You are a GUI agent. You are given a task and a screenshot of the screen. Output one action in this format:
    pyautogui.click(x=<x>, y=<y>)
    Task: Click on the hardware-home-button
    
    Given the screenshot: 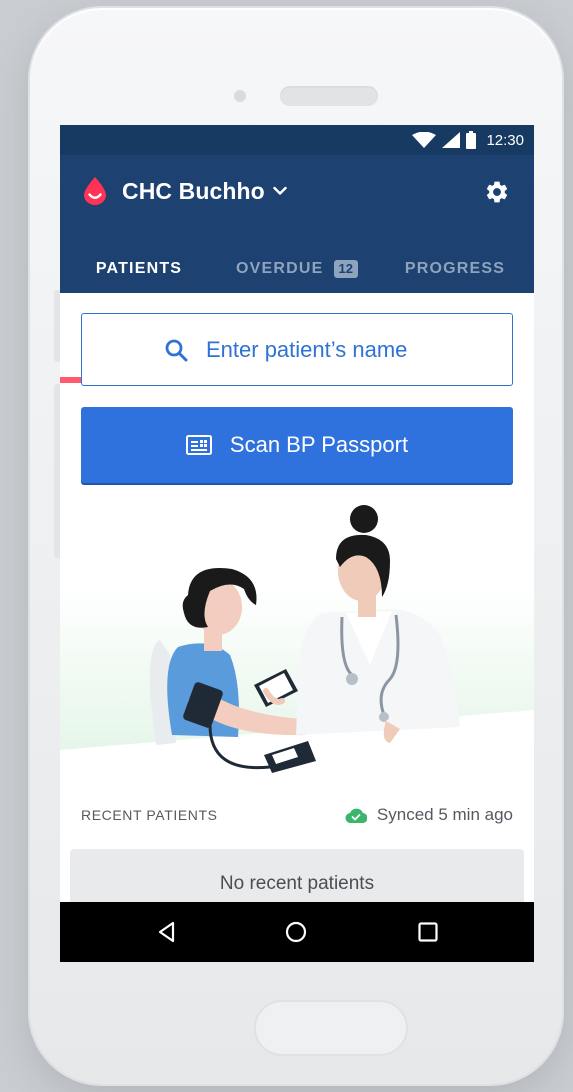 What is the action you would take?
    pyautogui.click(x=331, y=1028)
    